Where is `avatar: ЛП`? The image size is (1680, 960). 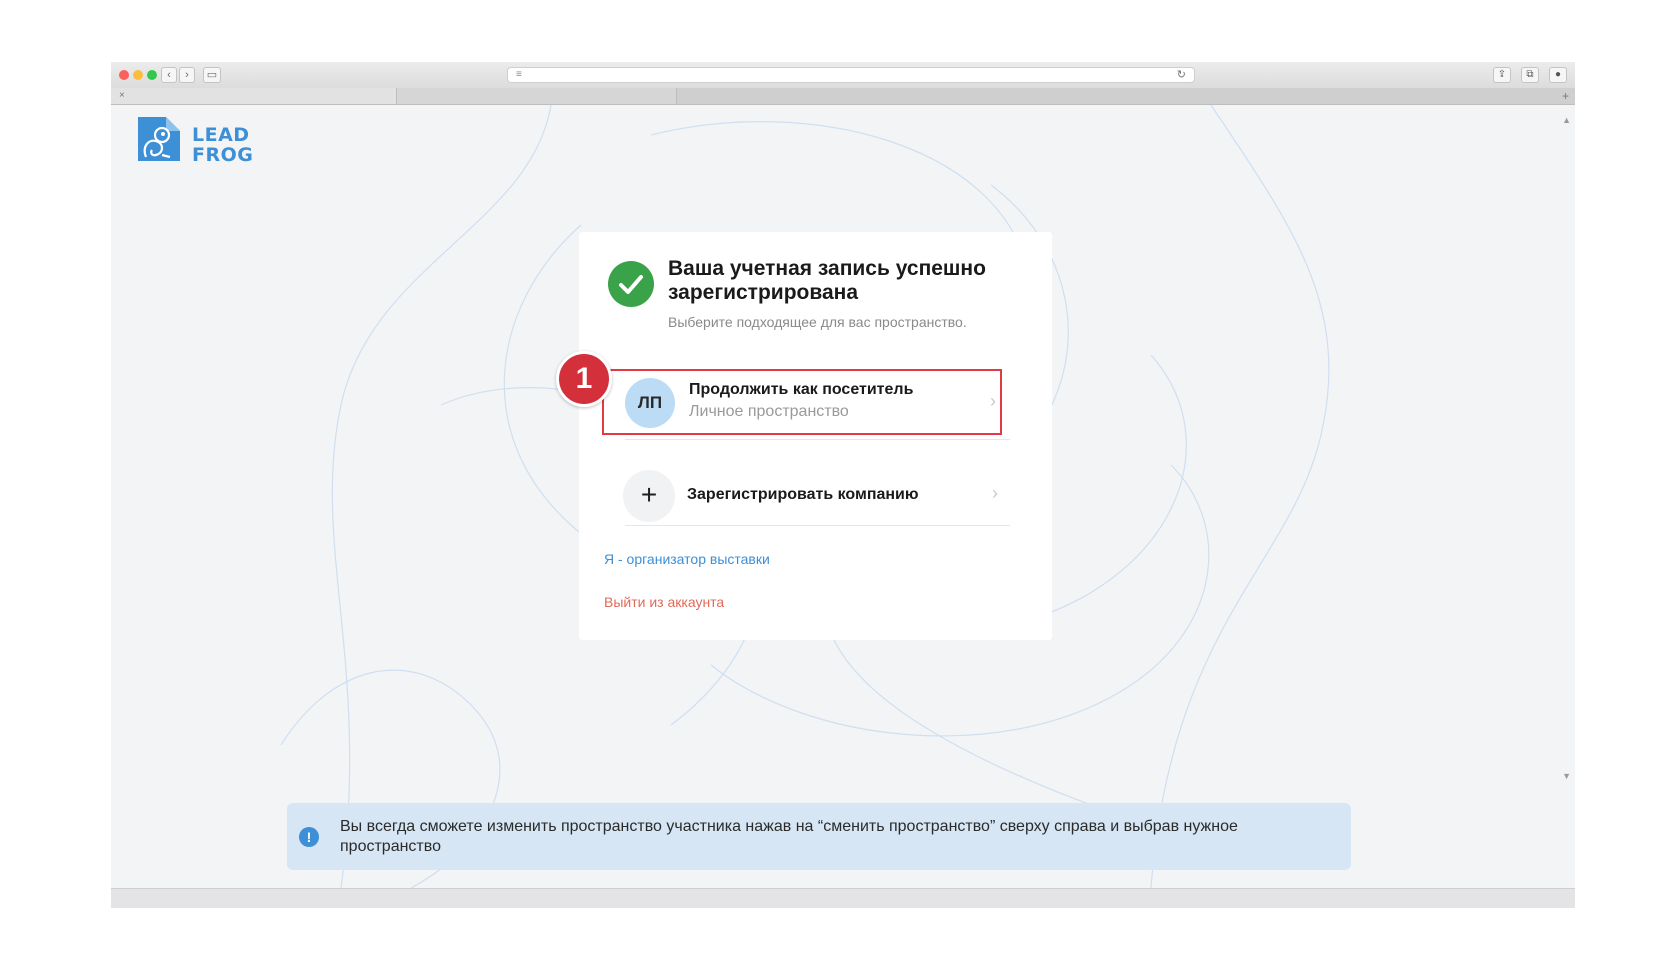
avatar: ЛП is located at coordinates (650, 403).